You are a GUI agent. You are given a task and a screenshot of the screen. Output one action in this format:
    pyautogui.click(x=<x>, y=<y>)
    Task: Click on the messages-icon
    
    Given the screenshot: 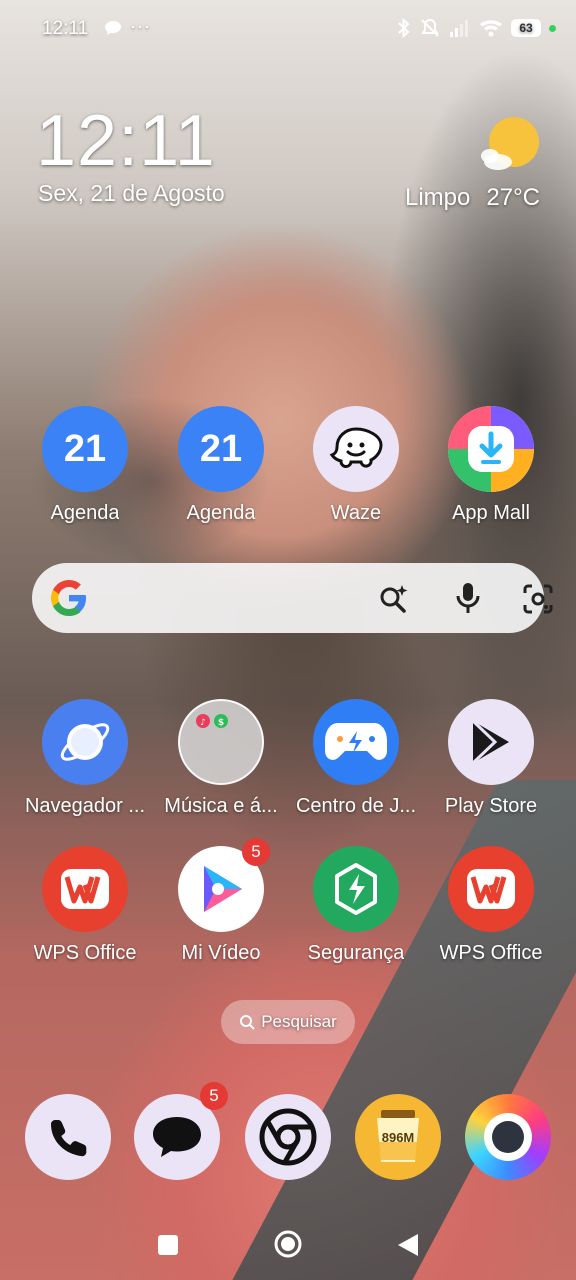 What is the action you would take?
    pyautogui.click(x=177, y=1137)
    